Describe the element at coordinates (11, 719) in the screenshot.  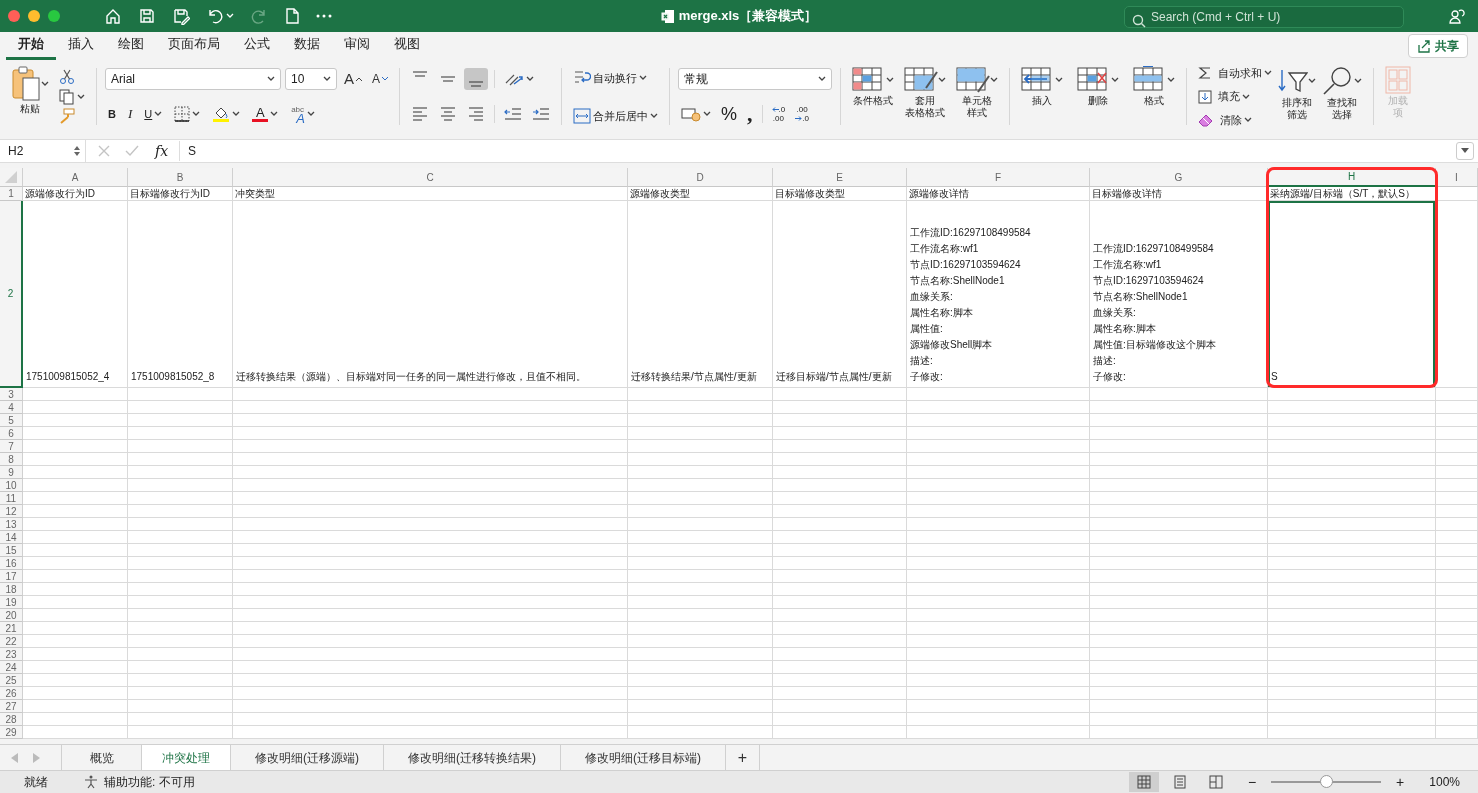
I see `row-header: 28` at that location.